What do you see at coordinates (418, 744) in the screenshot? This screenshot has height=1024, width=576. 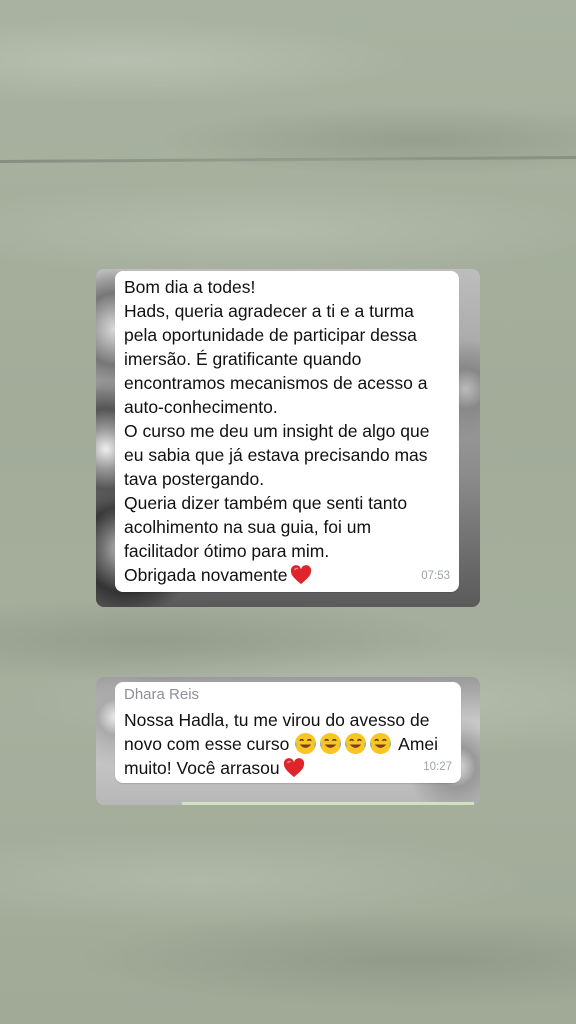 I see `message-line-text: Amei` at bounding box center [418, 744].